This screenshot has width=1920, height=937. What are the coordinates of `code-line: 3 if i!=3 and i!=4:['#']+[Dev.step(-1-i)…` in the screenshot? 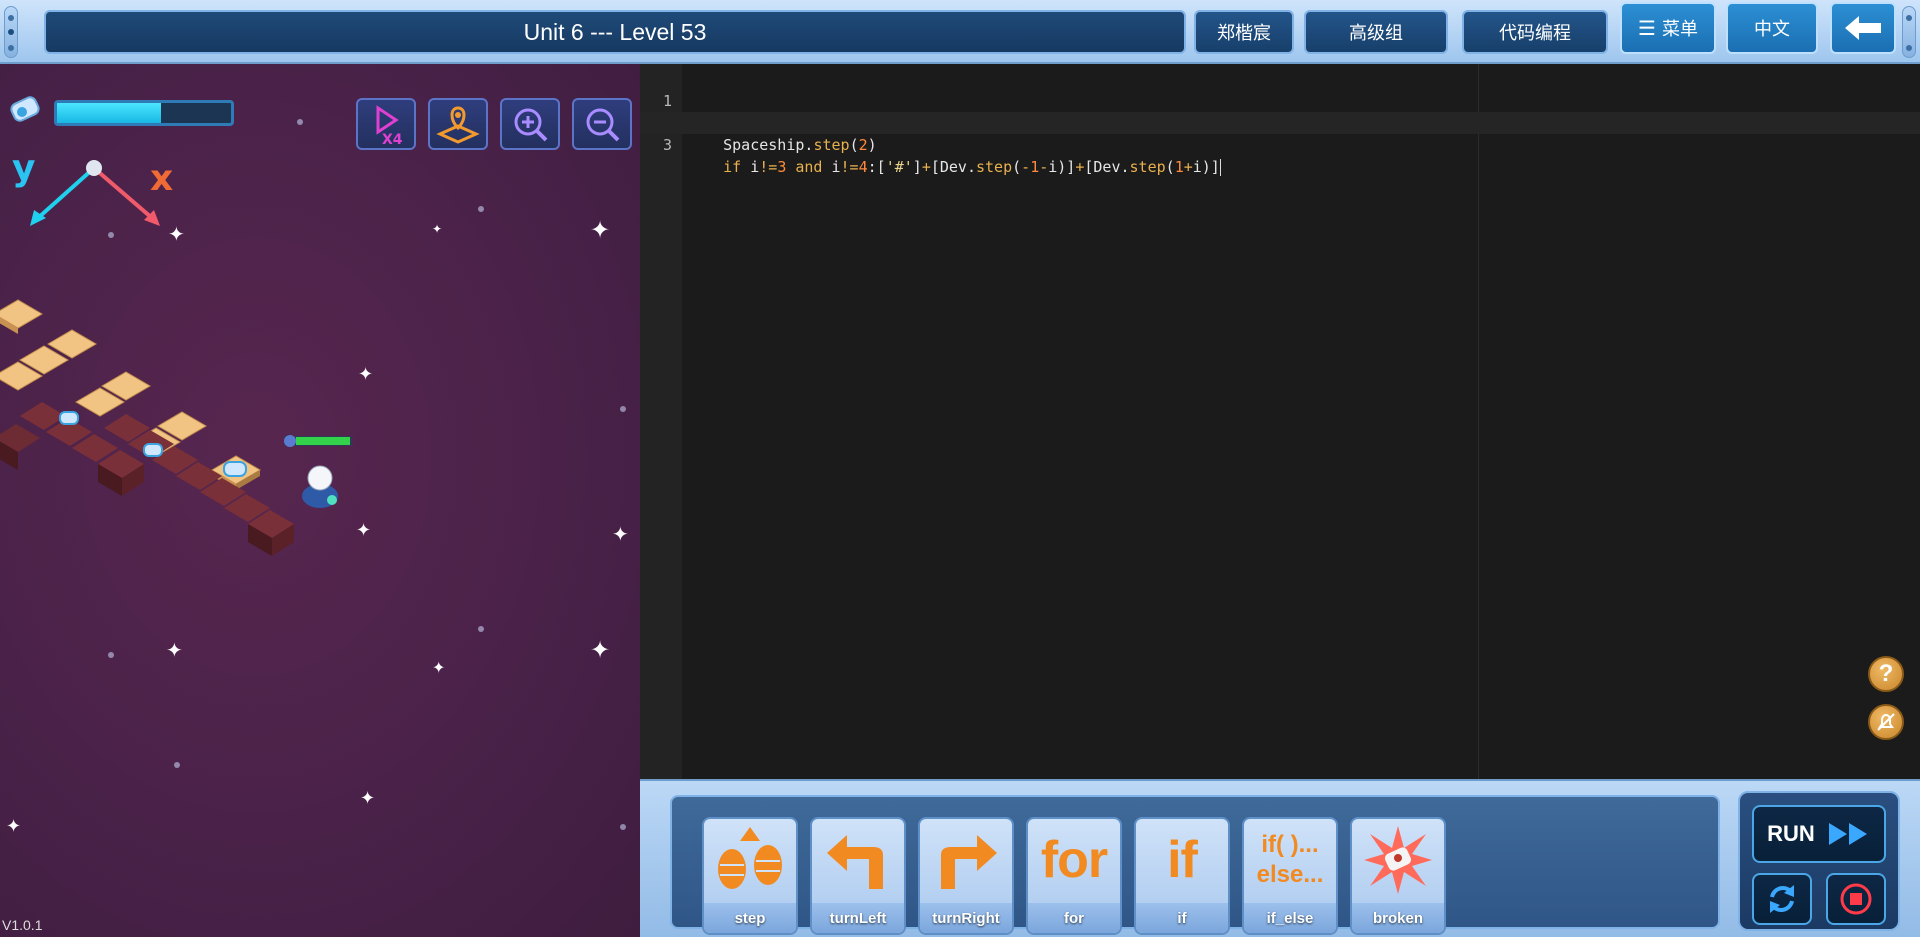 It's located at (1280, 144).